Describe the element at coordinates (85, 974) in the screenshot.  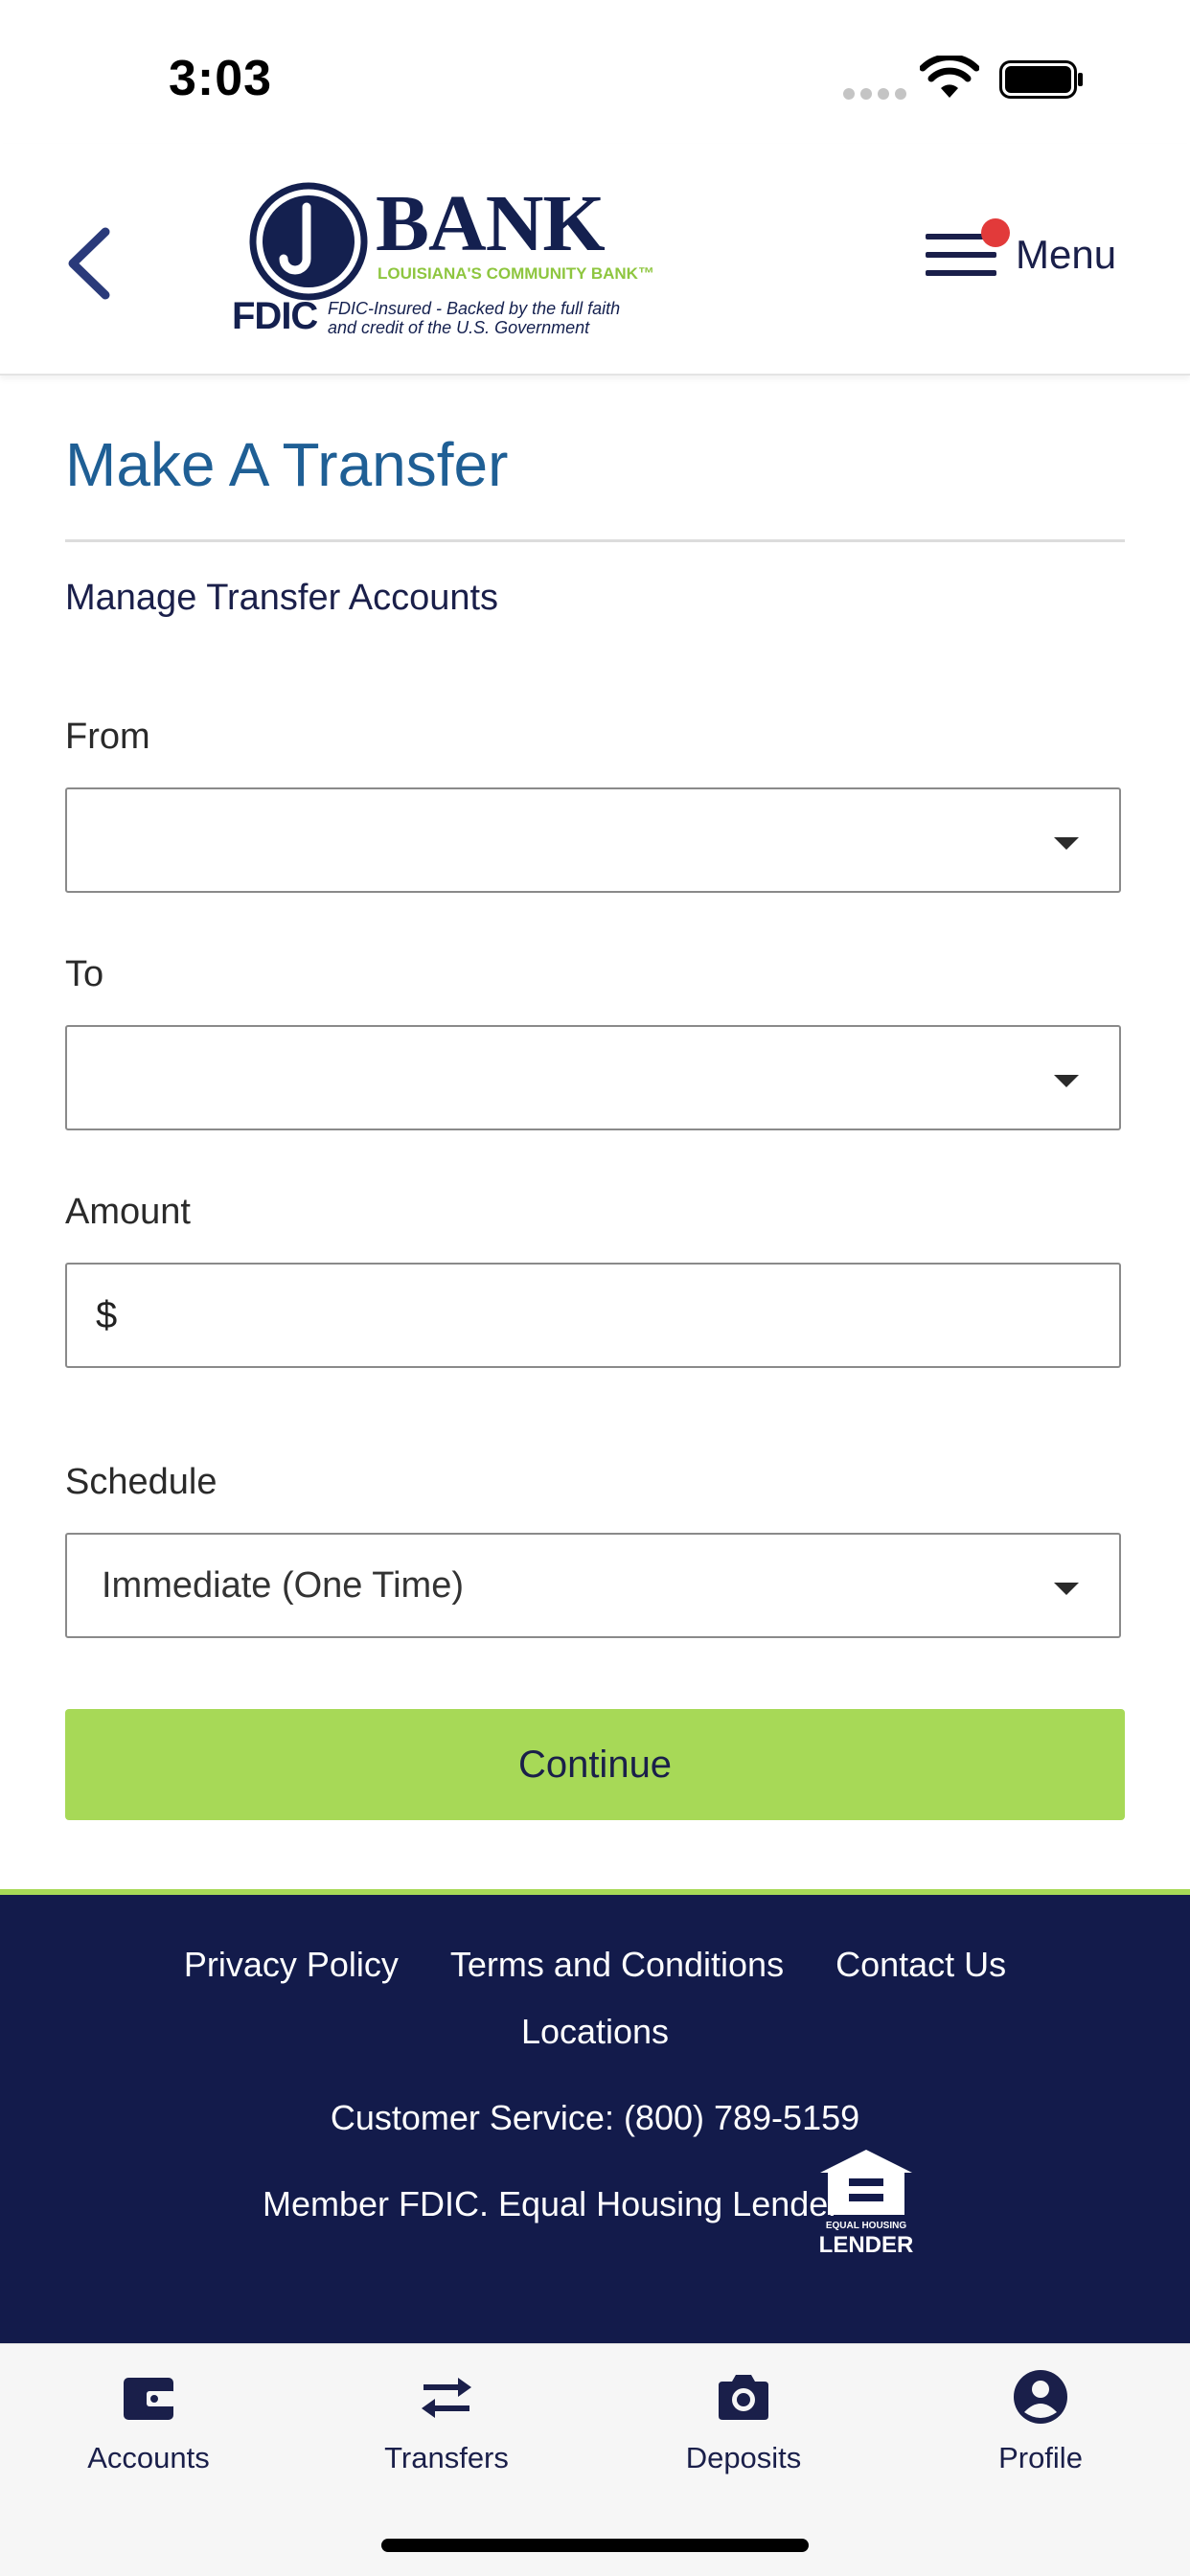
I see `to-label: To` at that location.